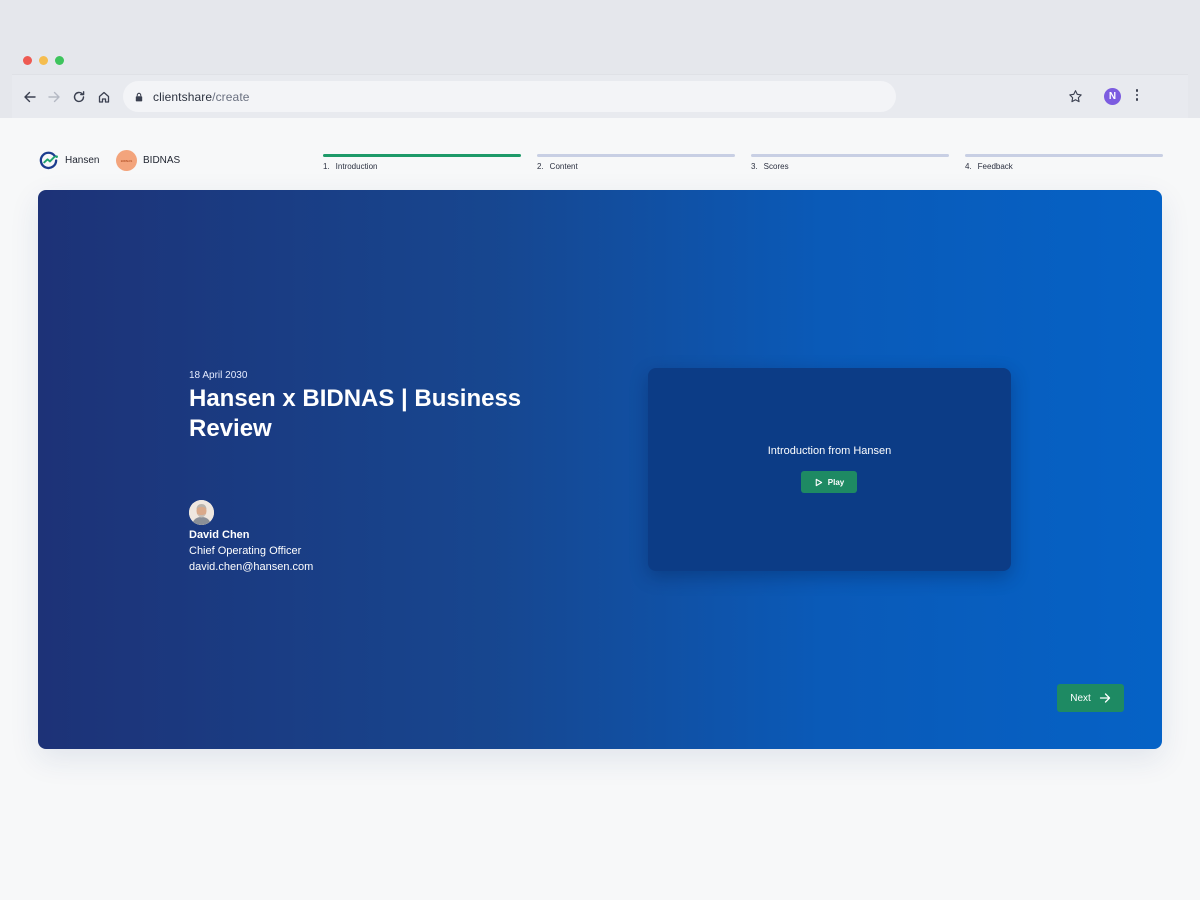 Image resolution: width=1200 pixels, height=900 pixels. What do you see at coordinates (829, 469) in the screenshot?
I see `intro-video-card: Introduction from Hansen Play` at bounding box center [829, 469].